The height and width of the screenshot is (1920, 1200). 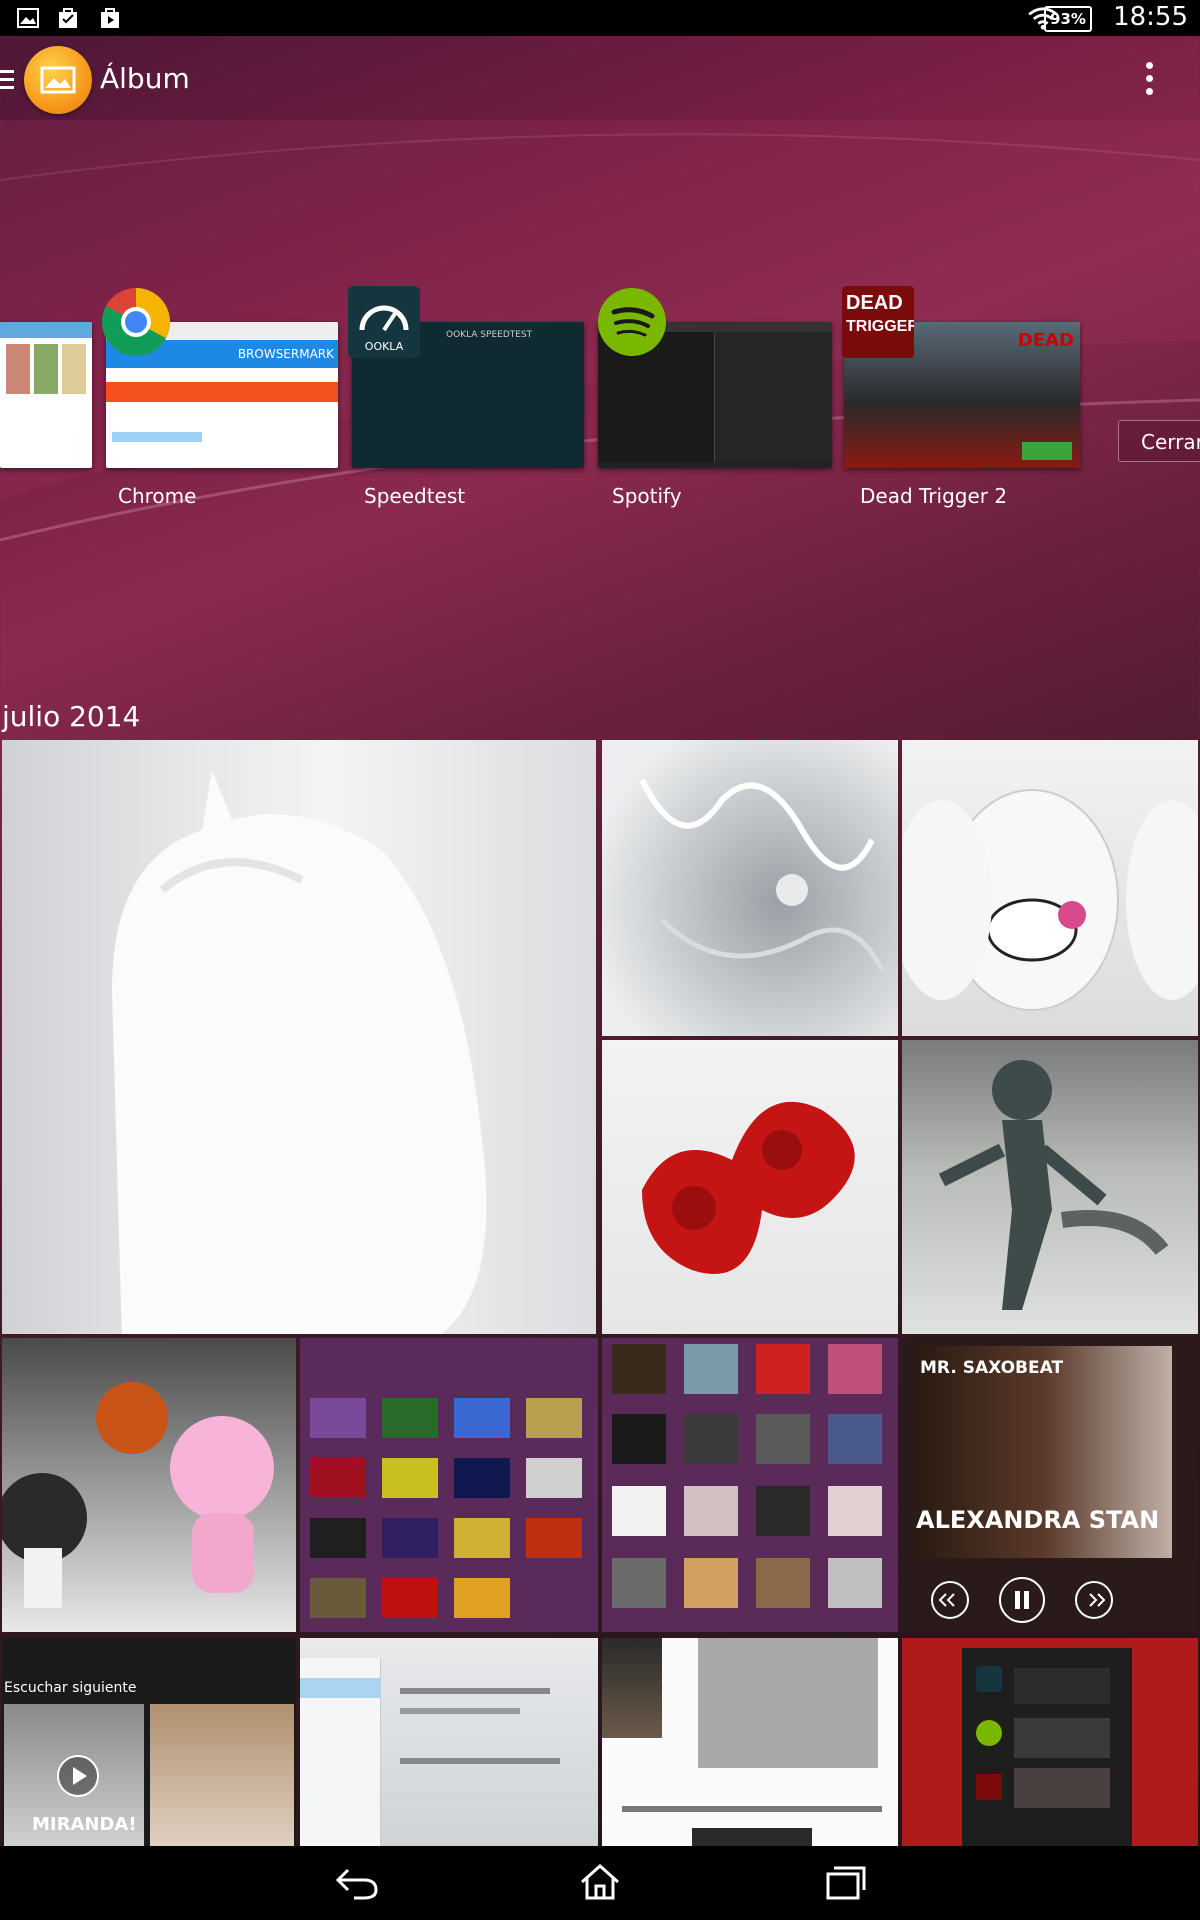 What do you see at coordinates (84, 1824) in the screenshot?
I see `album-artist-text: MIRANDA!` at bounding box center [84, 1824].